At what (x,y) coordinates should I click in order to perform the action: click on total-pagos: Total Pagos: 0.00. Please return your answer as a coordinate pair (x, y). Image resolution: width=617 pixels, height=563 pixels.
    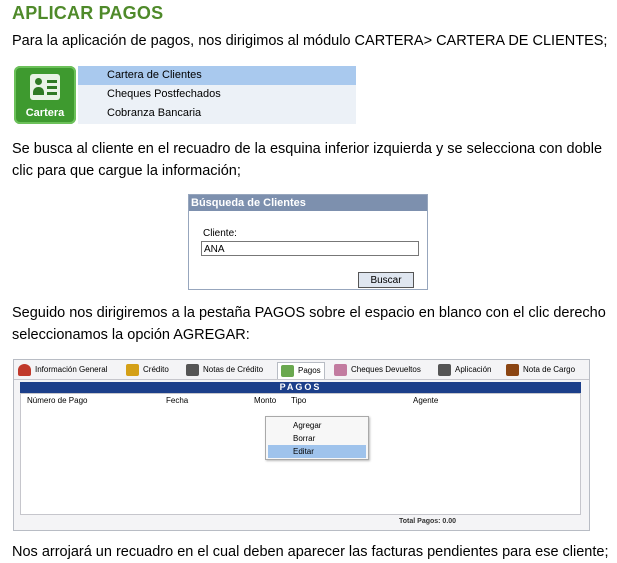
    Looking at the image, I should click on (428, 521).